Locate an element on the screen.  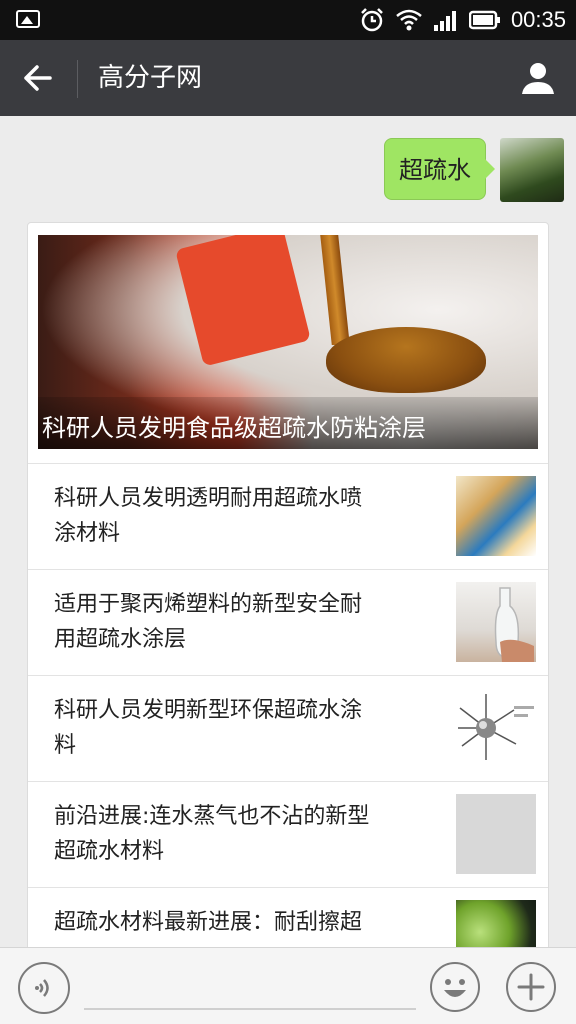
page-title: 高分子网 is located at coordinates (150, 78).